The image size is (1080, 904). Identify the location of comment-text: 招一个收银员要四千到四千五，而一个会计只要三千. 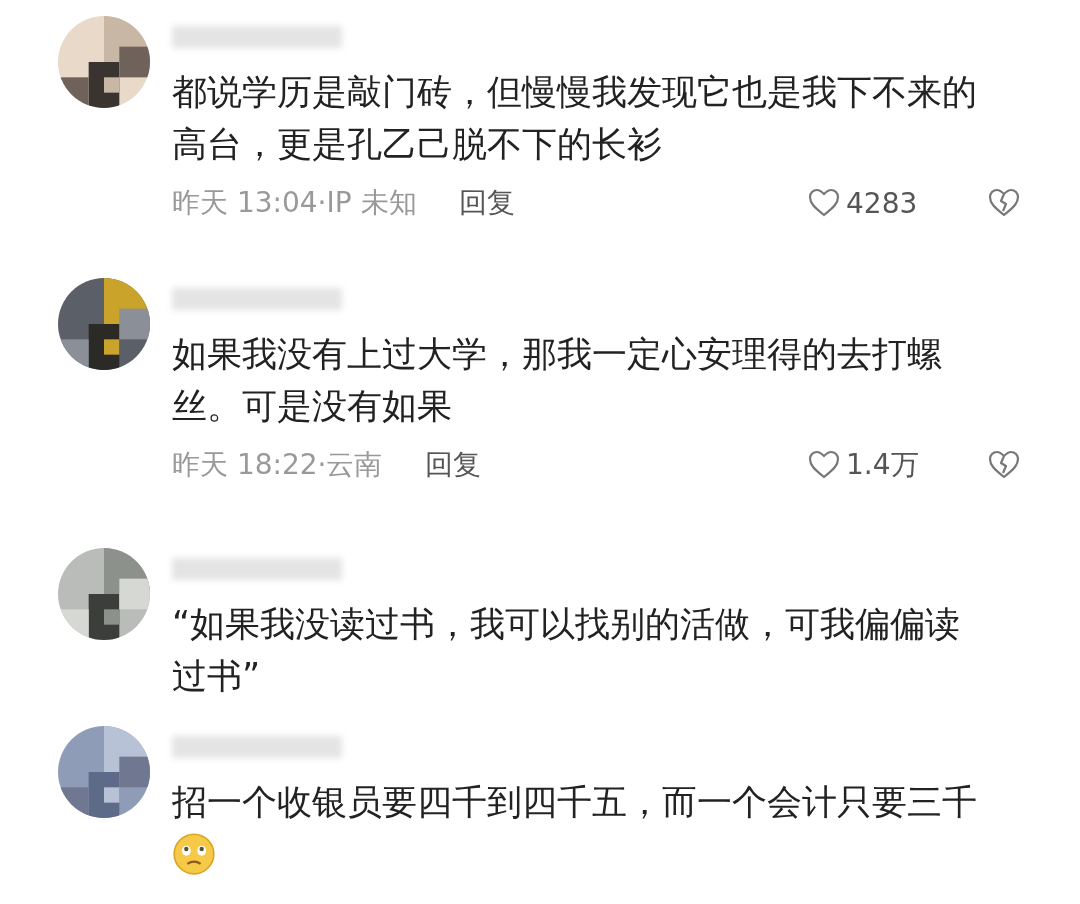
(575, 802).